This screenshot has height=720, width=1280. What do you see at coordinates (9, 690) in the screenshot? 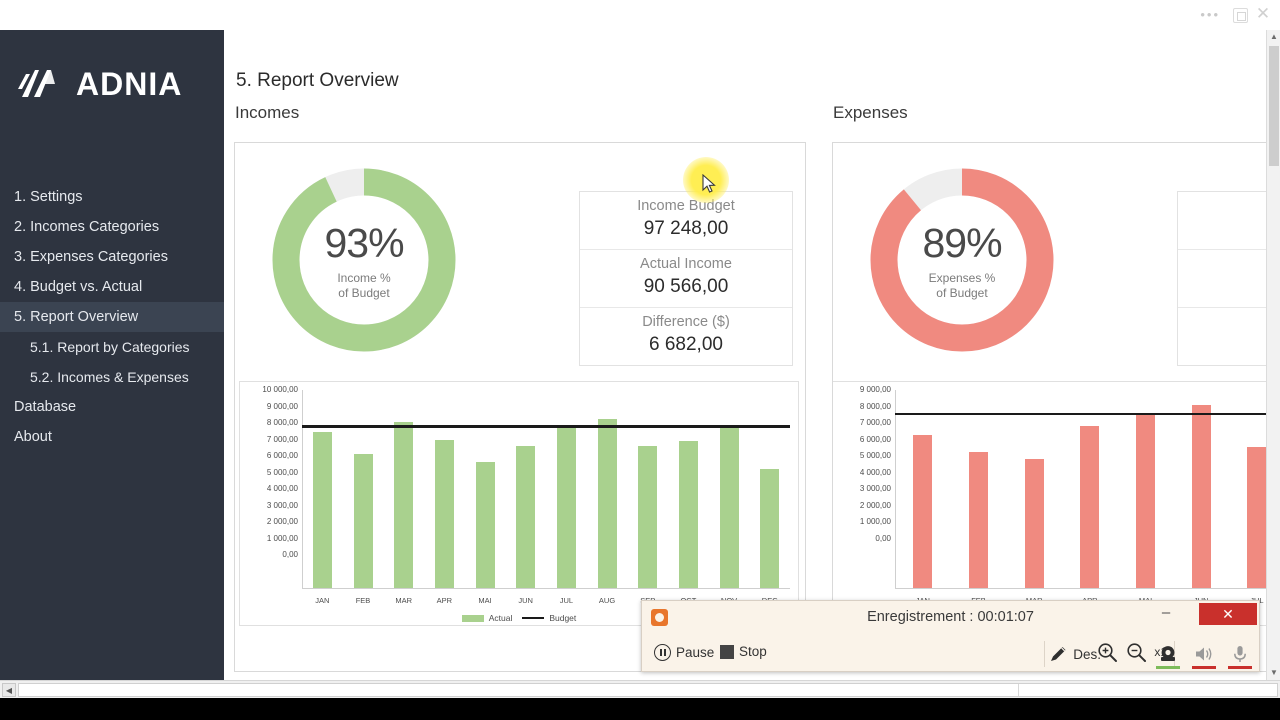
I see `scroll-left-icon: ◀` at bounding box center [9, 690].